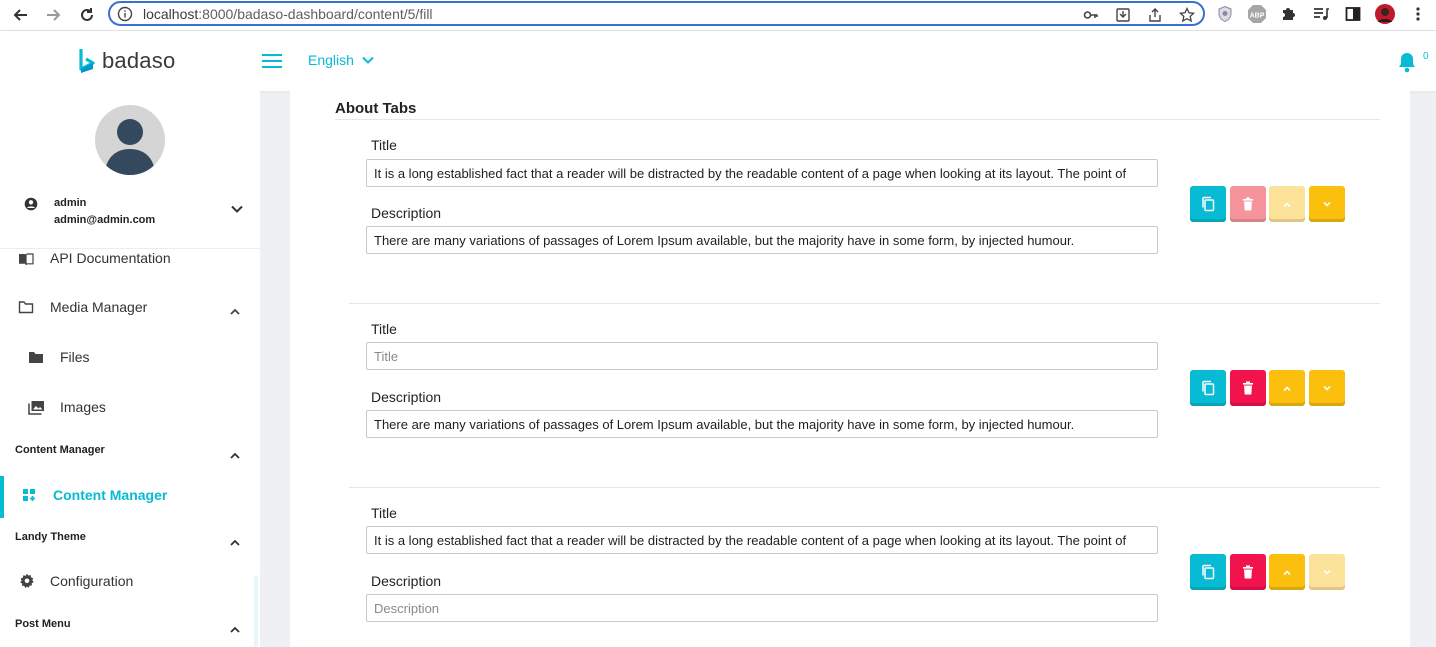 The width and height of the screenshot is (1436, 647). Describe the element at coordinates (60, 450) in the screenshot. I see `sidebar-group-content-manager: Content Manager` at that location.